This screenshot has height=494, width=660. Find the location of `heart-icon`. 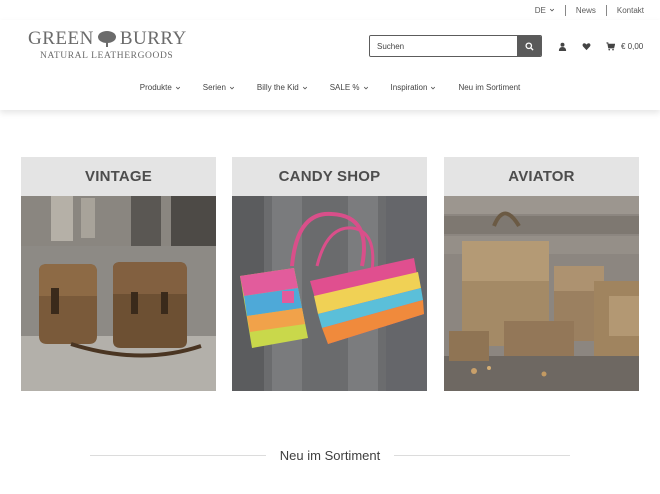

heart-icon is located at coordinates (586, 46).